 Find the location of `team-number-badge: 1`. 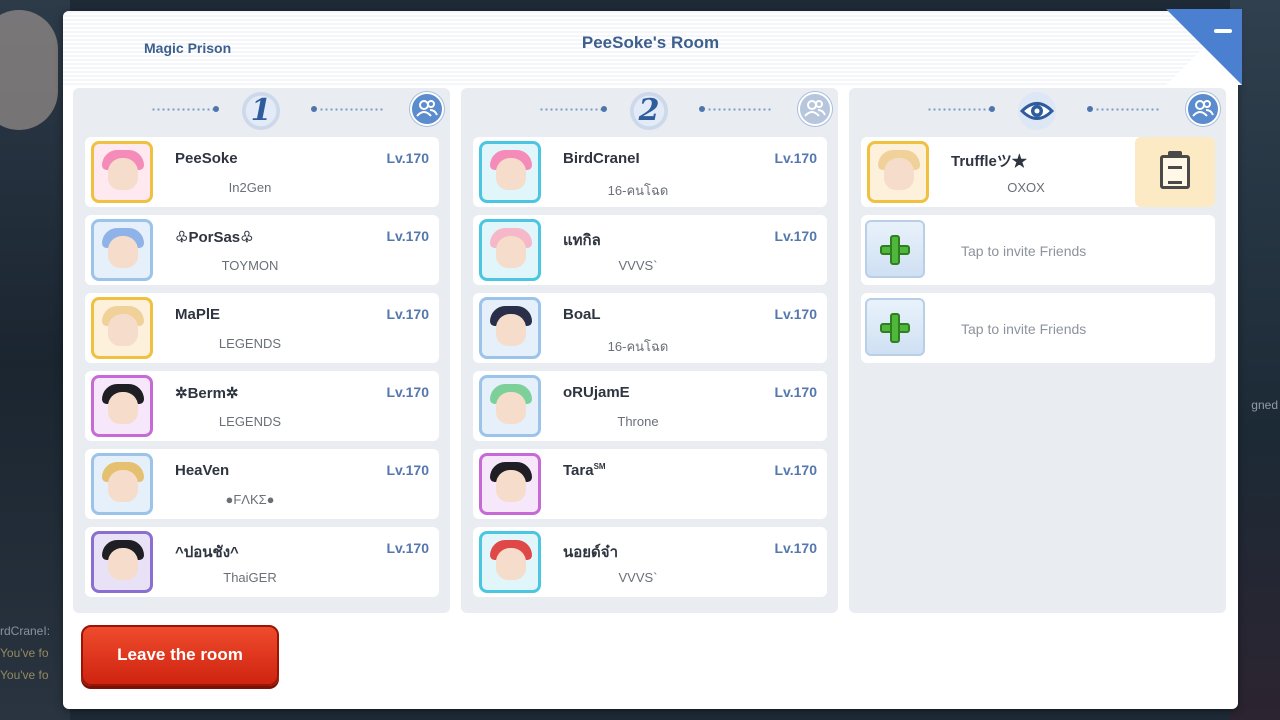

team-number-badge: 1 is located at coordinates (261, 111).